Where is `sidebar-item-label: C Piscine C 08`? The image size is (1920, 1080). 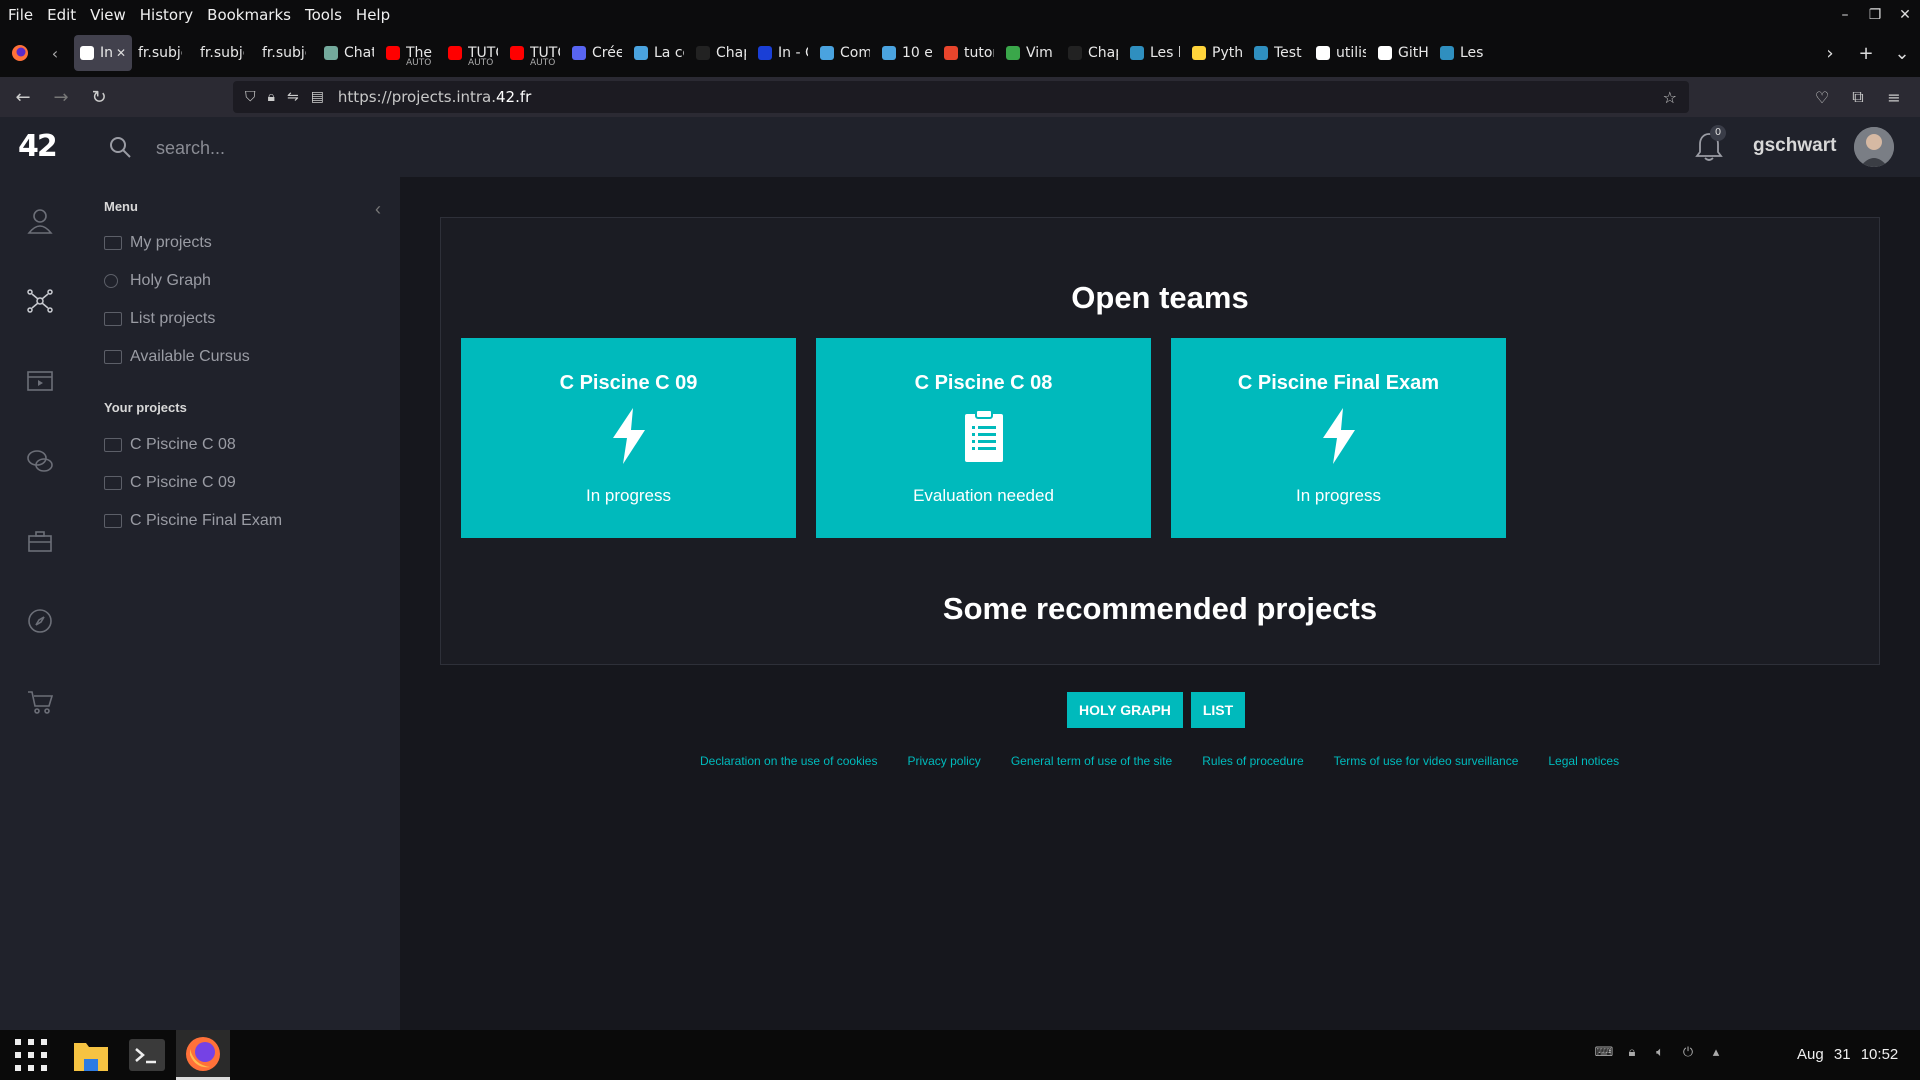
sidebar-item-label: C Piscine C 08 is located at coordinates (183, 444).